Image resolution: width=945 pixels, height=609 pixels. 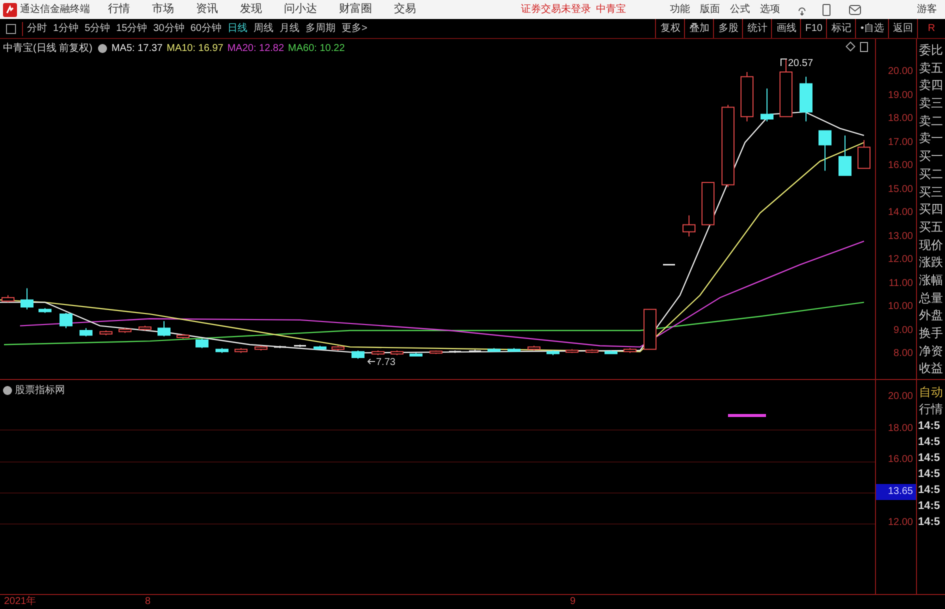 I want to click on period-tab: 30分钟, so click(x=168, y=29).